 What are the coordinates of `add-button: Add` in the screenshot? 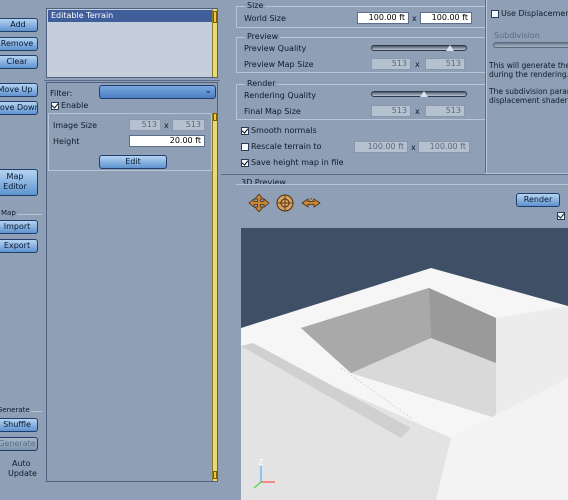 It's located at (19, 25).